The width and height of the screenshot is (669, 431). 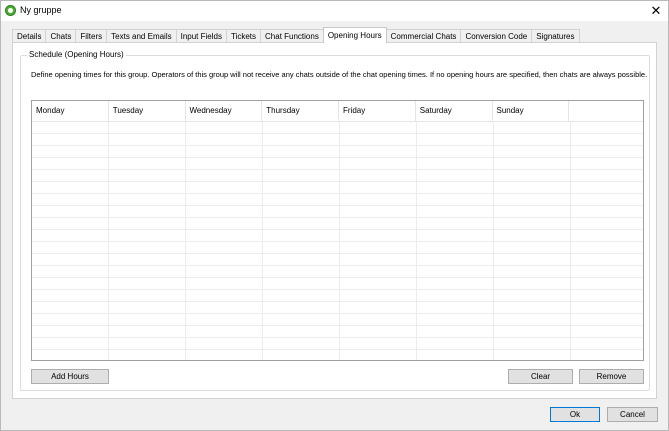 What do you see at coordinates (496, 36) in the screenshot?
I see `tab-conversion-code: Conversion Code` at bounding box center [496, 36].